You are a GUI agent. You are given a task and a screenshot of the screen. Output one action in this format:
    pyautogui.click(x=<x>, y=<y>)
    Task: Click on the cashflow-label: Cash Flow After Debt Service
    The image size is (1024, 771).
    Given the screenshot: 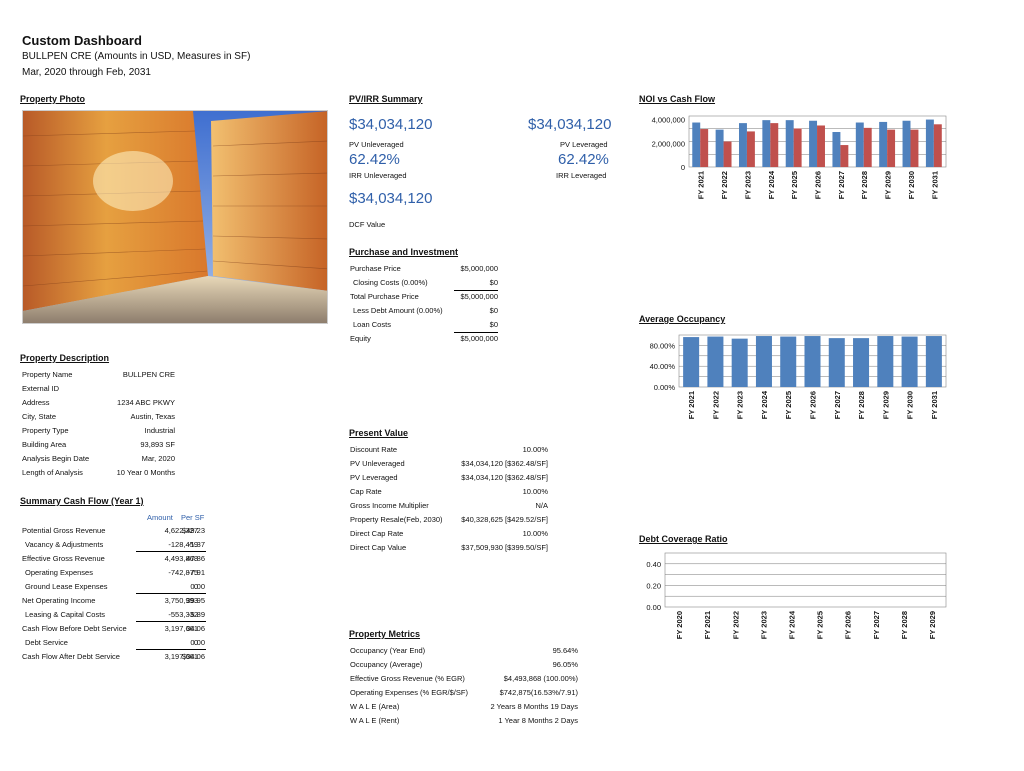 What is the action you would take?
    pyautogui.click(x=71, y=656)
    